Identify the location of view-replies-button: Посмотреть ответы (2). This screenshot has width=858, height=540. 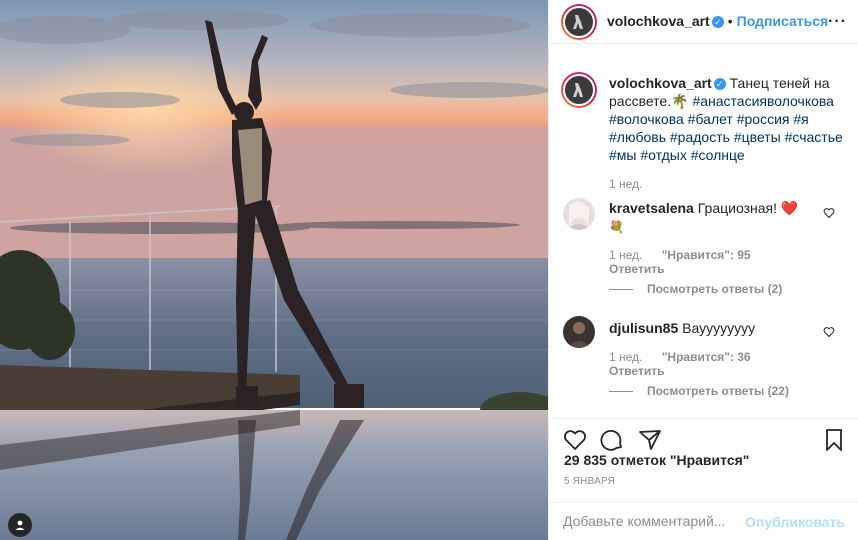
(695, 289).